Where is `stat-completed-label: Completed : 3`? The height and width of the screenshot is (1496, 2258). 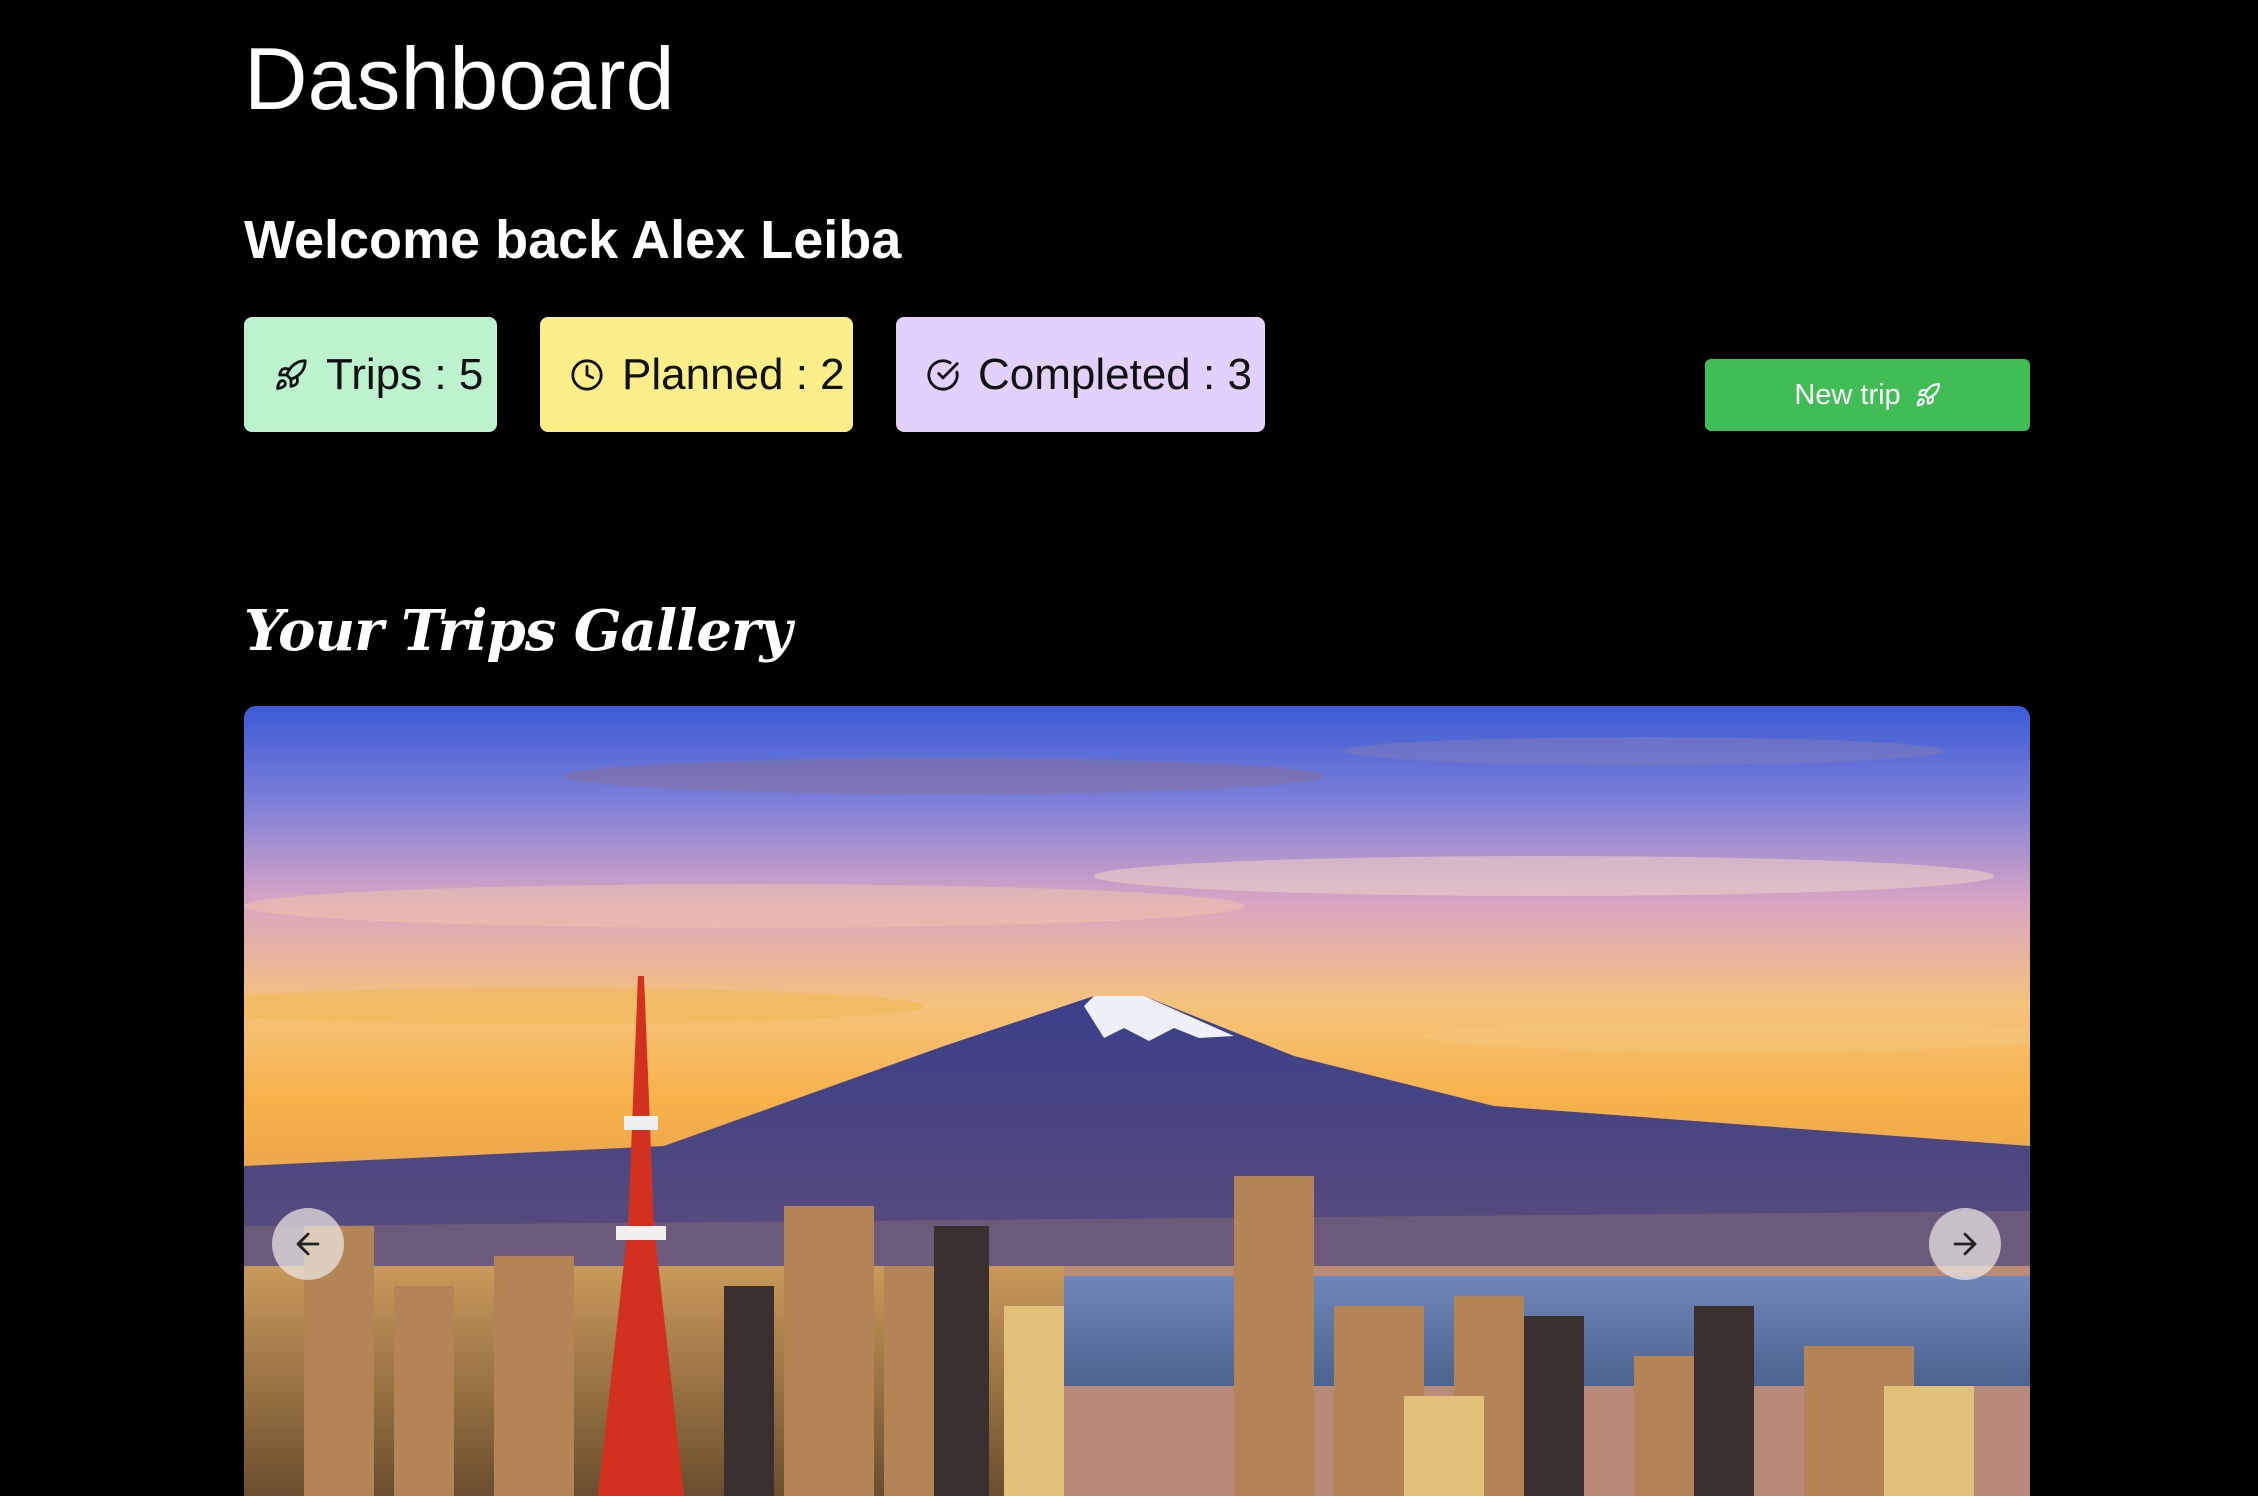 stat-completed-label: Completed : 3 is located at coordinates (1115, 374).